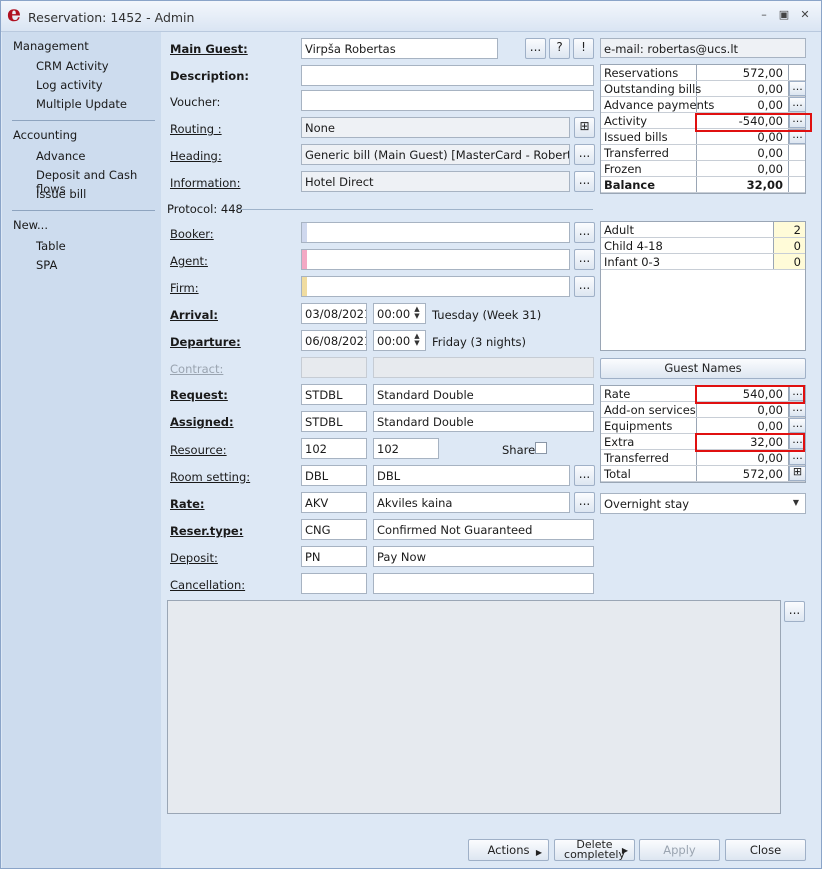  What do you see at coordinates (334, 556) in the screenshot?
I see `deposit-code-field: PN` at bounding box center [334, 556].